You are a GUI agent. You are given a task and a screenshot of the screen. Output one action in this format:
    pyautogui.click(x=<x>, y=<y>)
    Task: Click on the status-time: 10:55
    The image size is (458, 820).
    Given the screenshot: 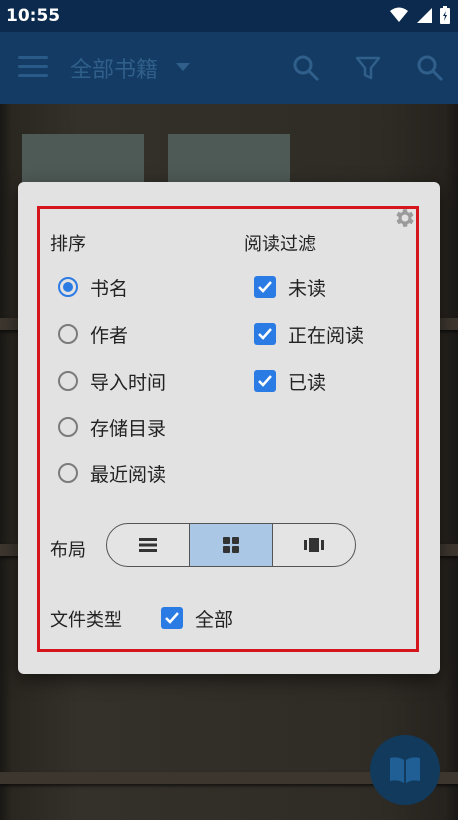 What is the action you would take?
    pyautogui.click(x=33, y=16)
    